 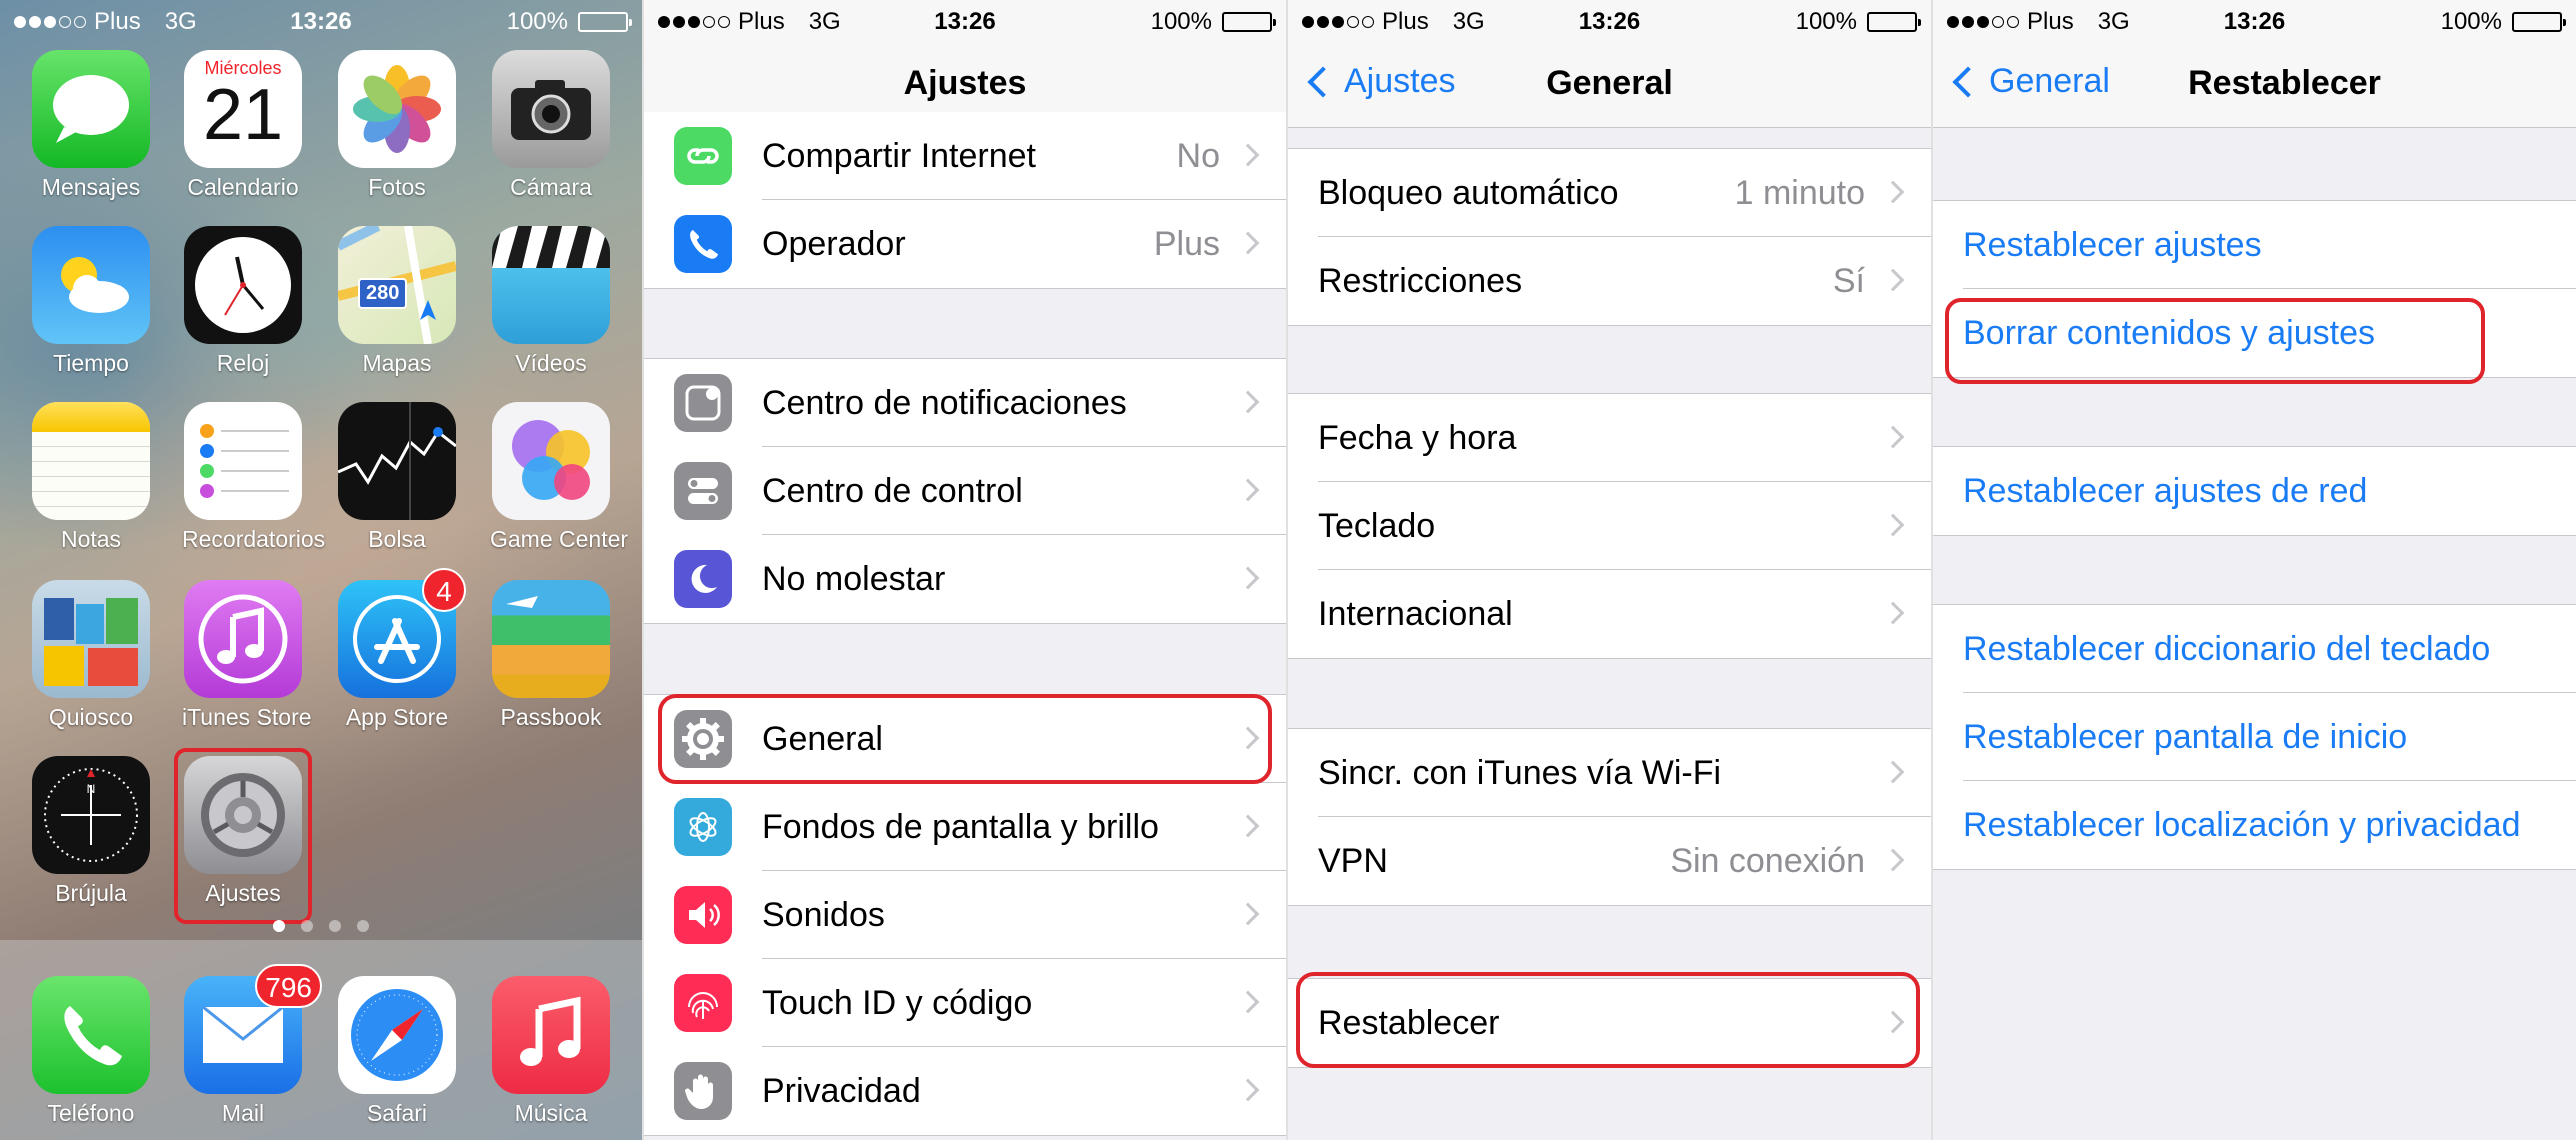 I want to click on row-label: Restablecer ajustes de red, so click(x=2165, y=490).